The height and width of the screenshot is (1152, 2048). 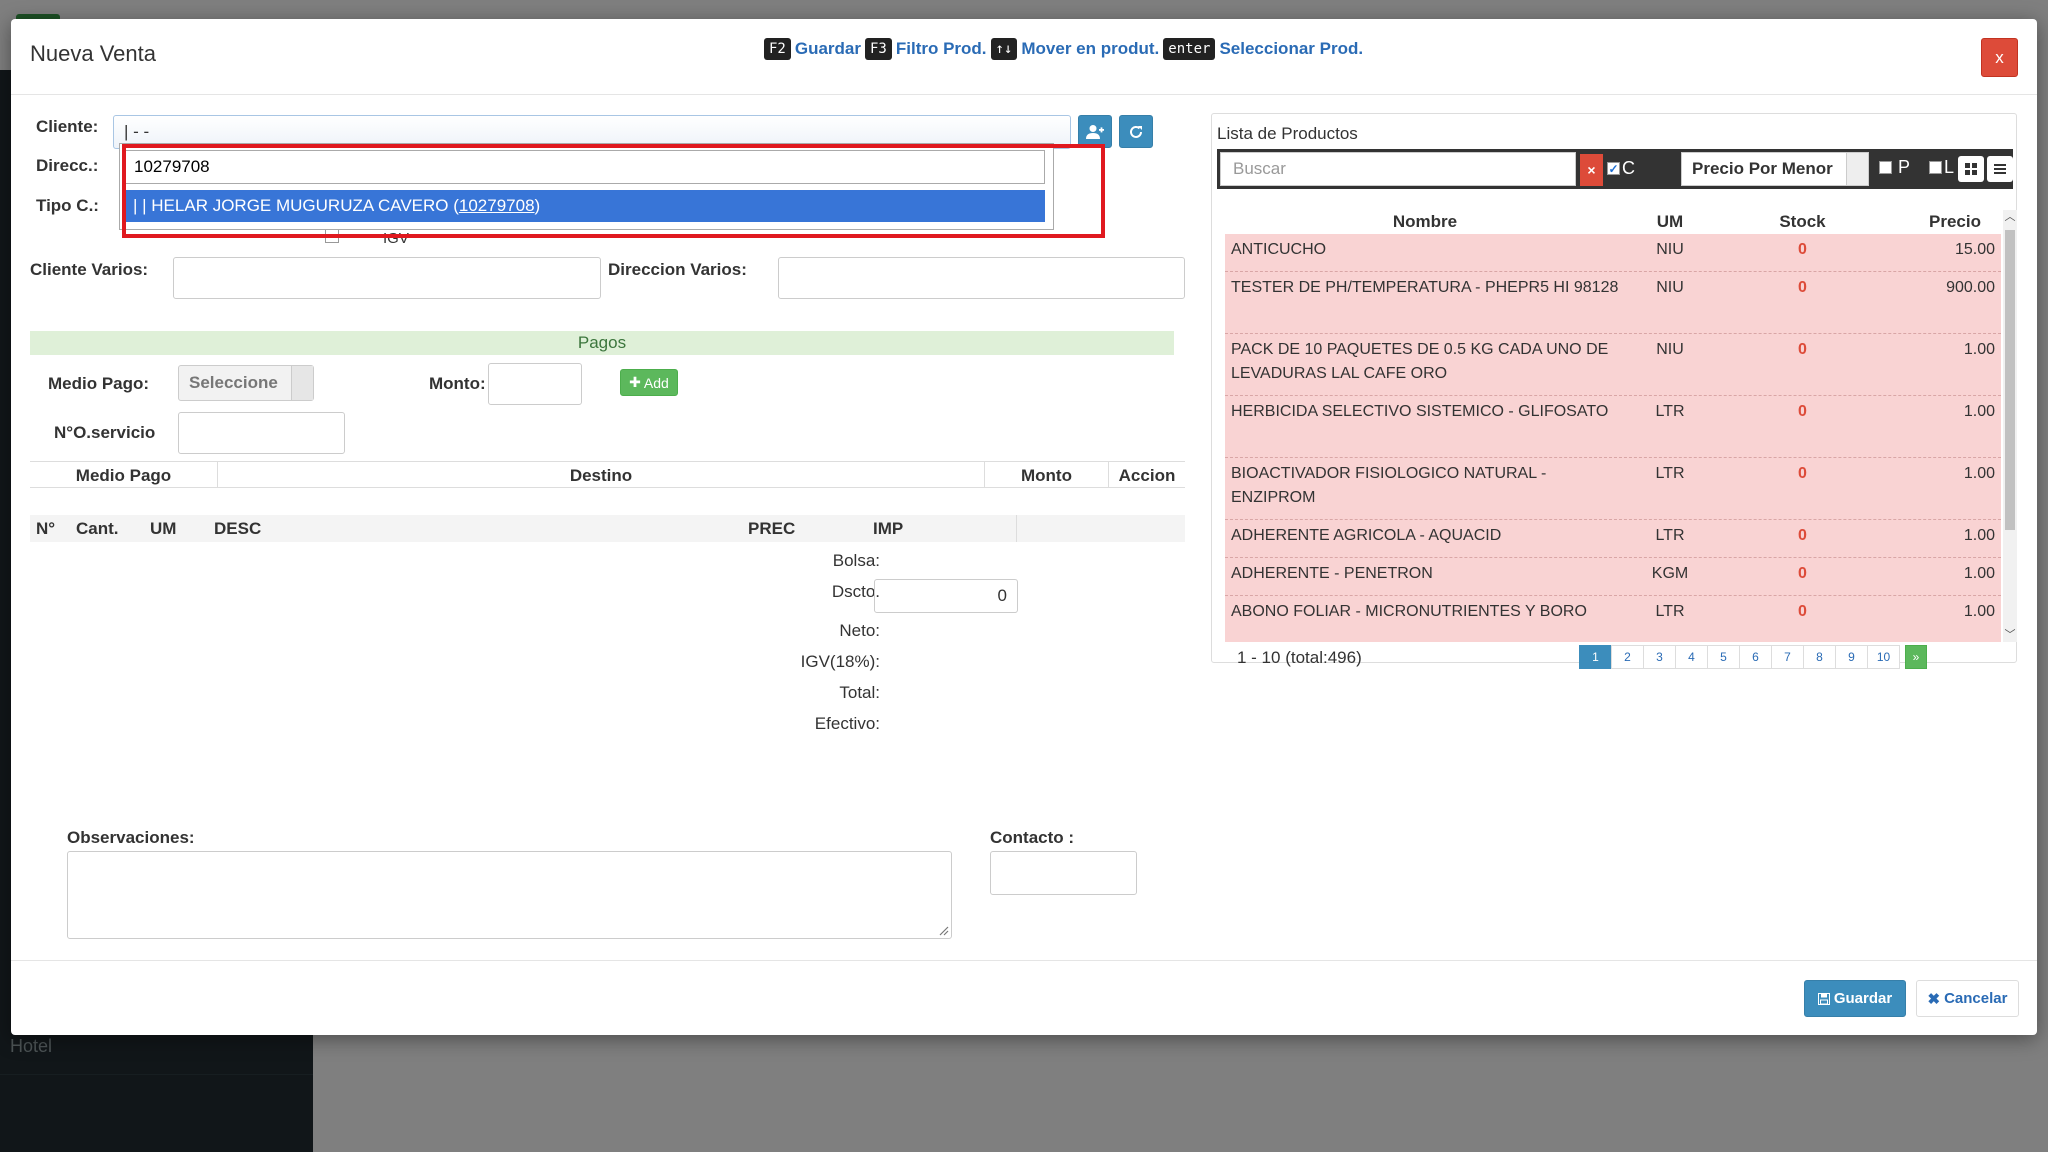 I want to click on page-4: 4, so click(x=1691, y=657).